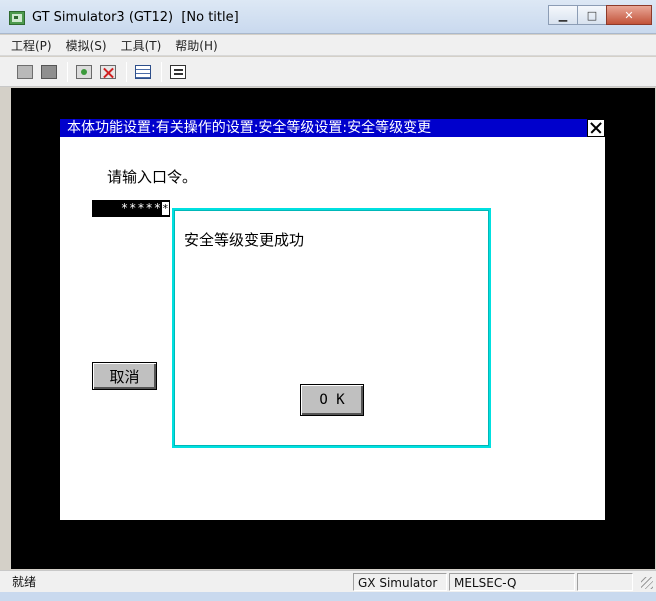 This screenshot has width=656, height=601. Describe the element at coordinates (135, 17) in the screenshot. I see `window-title: GT Simulator3 (GT12) [No title]` at that location.